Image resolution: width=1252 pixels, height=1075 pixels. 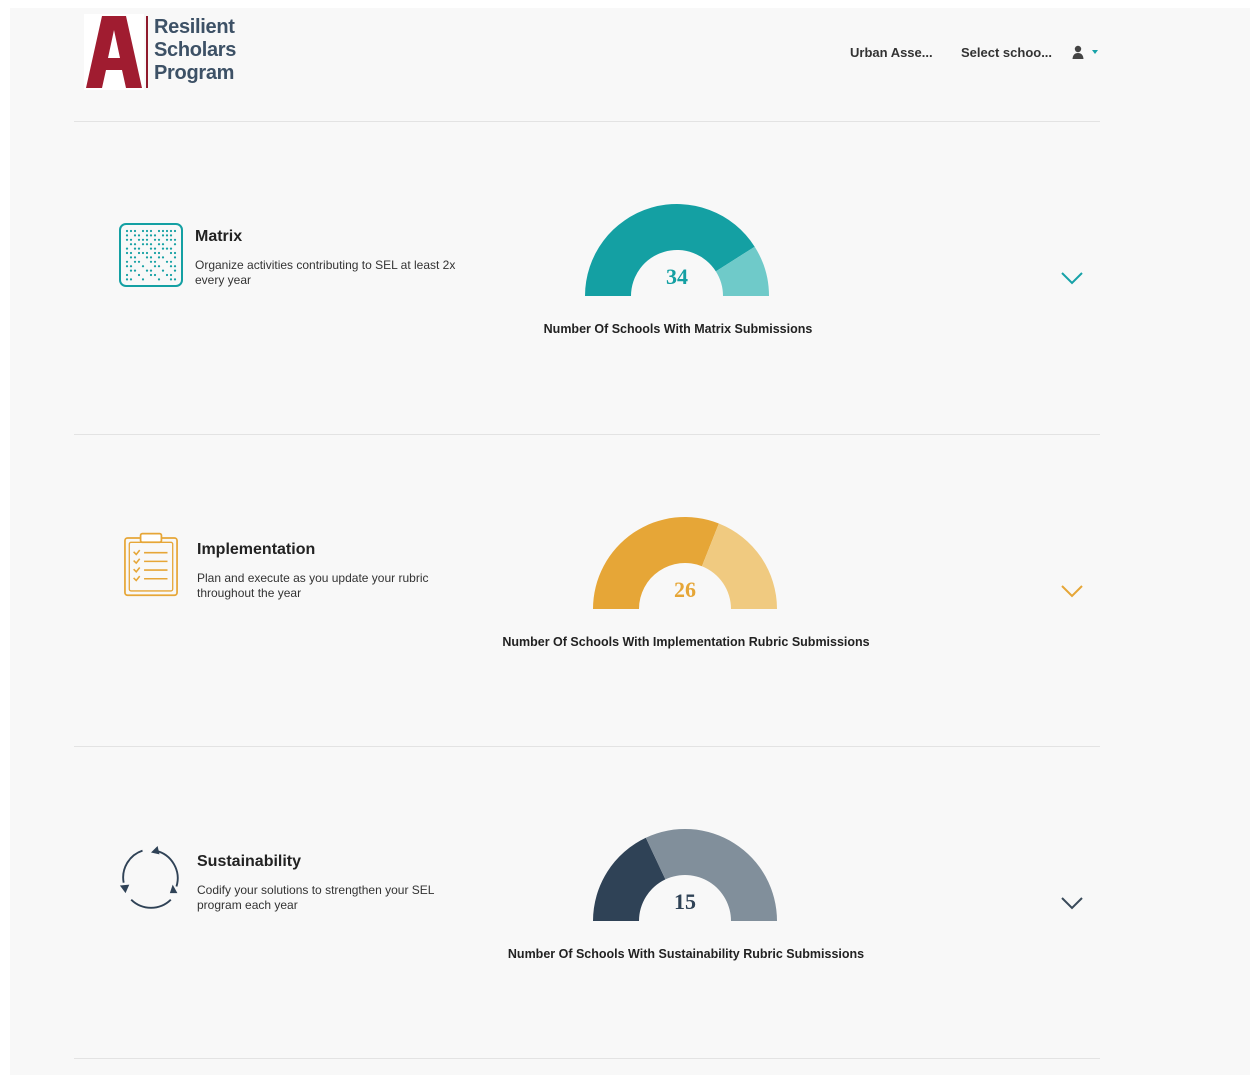 I want to click on logo-divider, so click(x=147, y=52).